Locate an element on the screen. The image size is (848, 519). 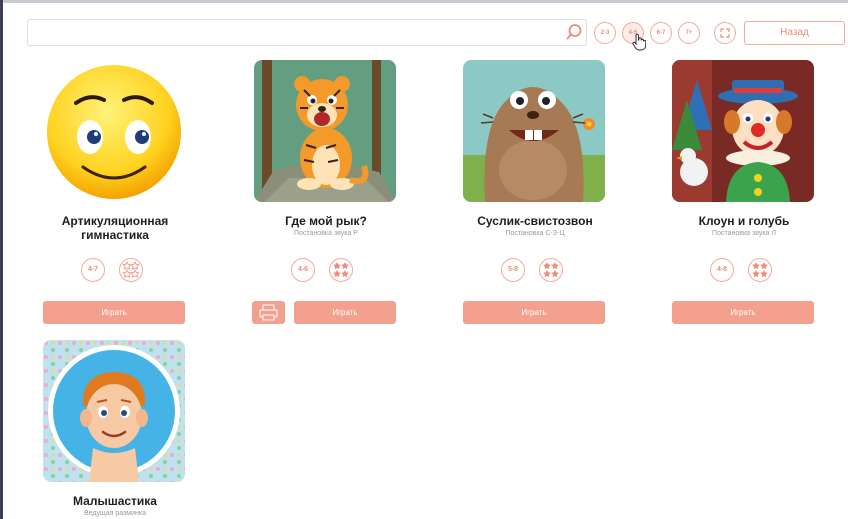
outline-stars-icon is located at coordinates (131, 269).